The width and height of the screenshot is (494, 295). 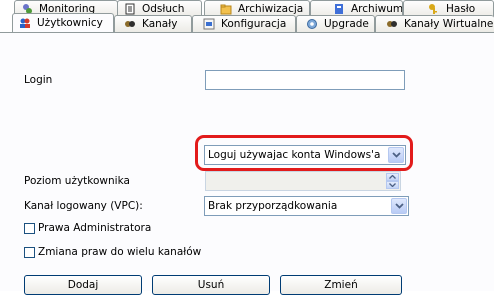 I want to click on dropdown-button, so click(x=399, y=206).